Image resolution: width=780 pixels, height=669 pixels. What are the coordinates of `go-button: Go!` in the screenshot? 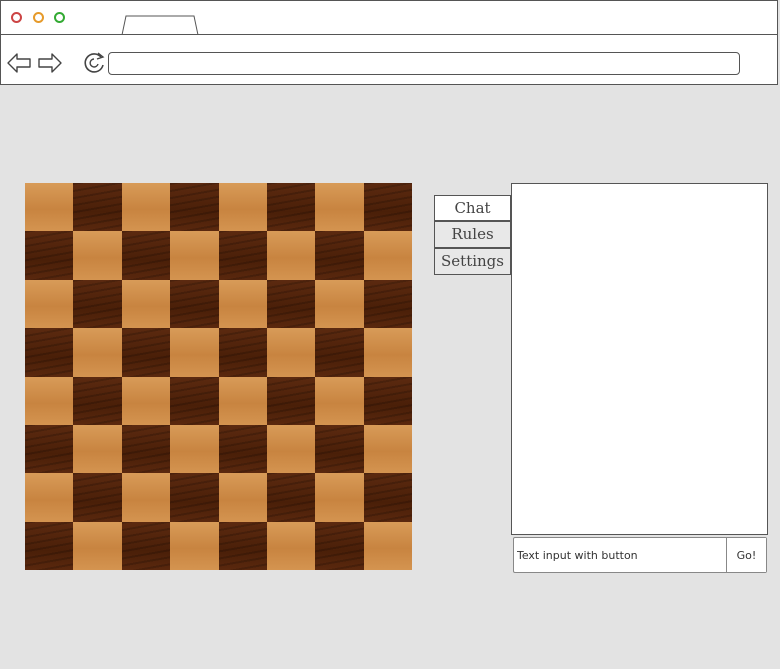 It's located at (746, 555).